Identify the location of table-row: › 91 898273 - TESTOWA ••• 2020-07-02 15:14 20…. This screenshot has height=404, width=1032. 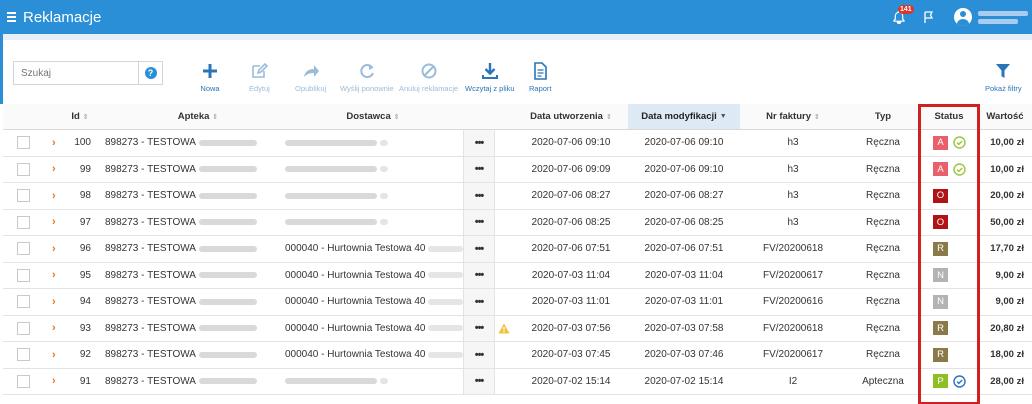
(517, 381).